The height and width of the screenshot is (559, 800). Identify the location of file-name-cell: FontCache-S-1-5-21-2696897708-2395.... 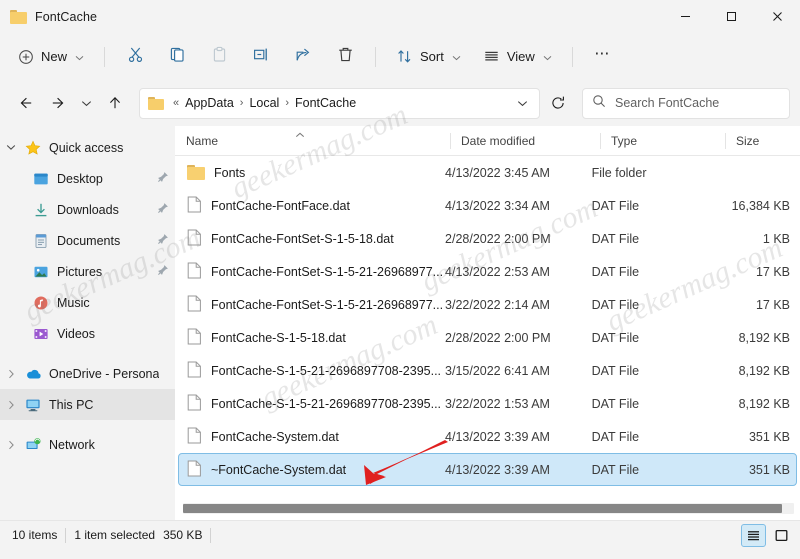
(312, 371).